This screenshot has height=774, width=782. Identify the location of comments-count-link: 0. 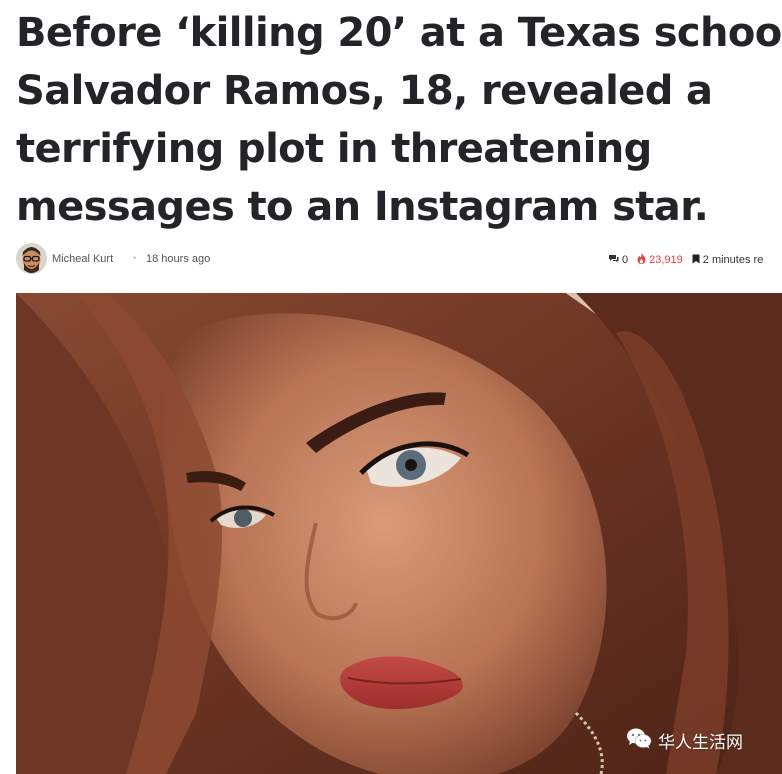
(618, 260).